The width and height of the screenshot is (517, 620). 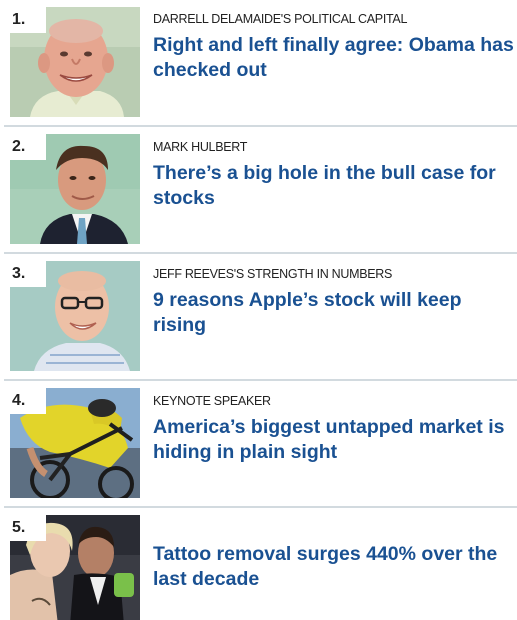 What do you see at coordinates (75, 443) in the screenshot?
I see `article-thumbnail: 4.` at bounding box center [75, 443].